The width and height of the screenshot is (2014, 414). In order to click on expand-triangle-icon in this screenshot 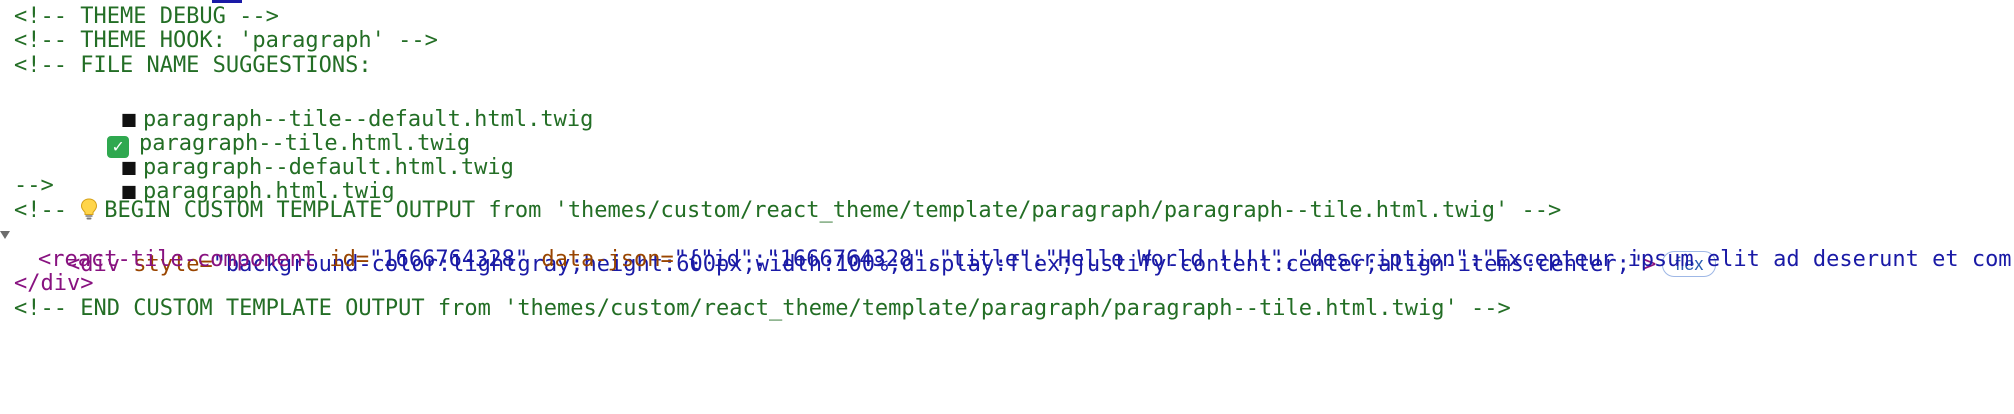, I will do `click(5, 235)`.